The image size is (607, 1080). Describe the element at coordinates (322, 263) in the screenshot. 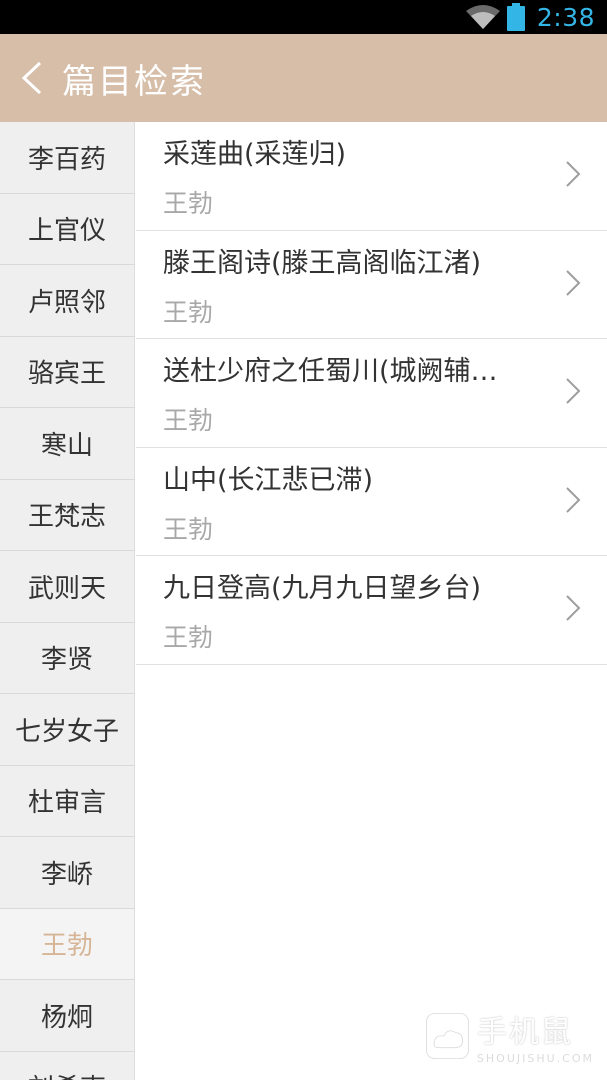

I see `poem-title: 滕王阁诗(滕王高阁临江渚)` at that location.